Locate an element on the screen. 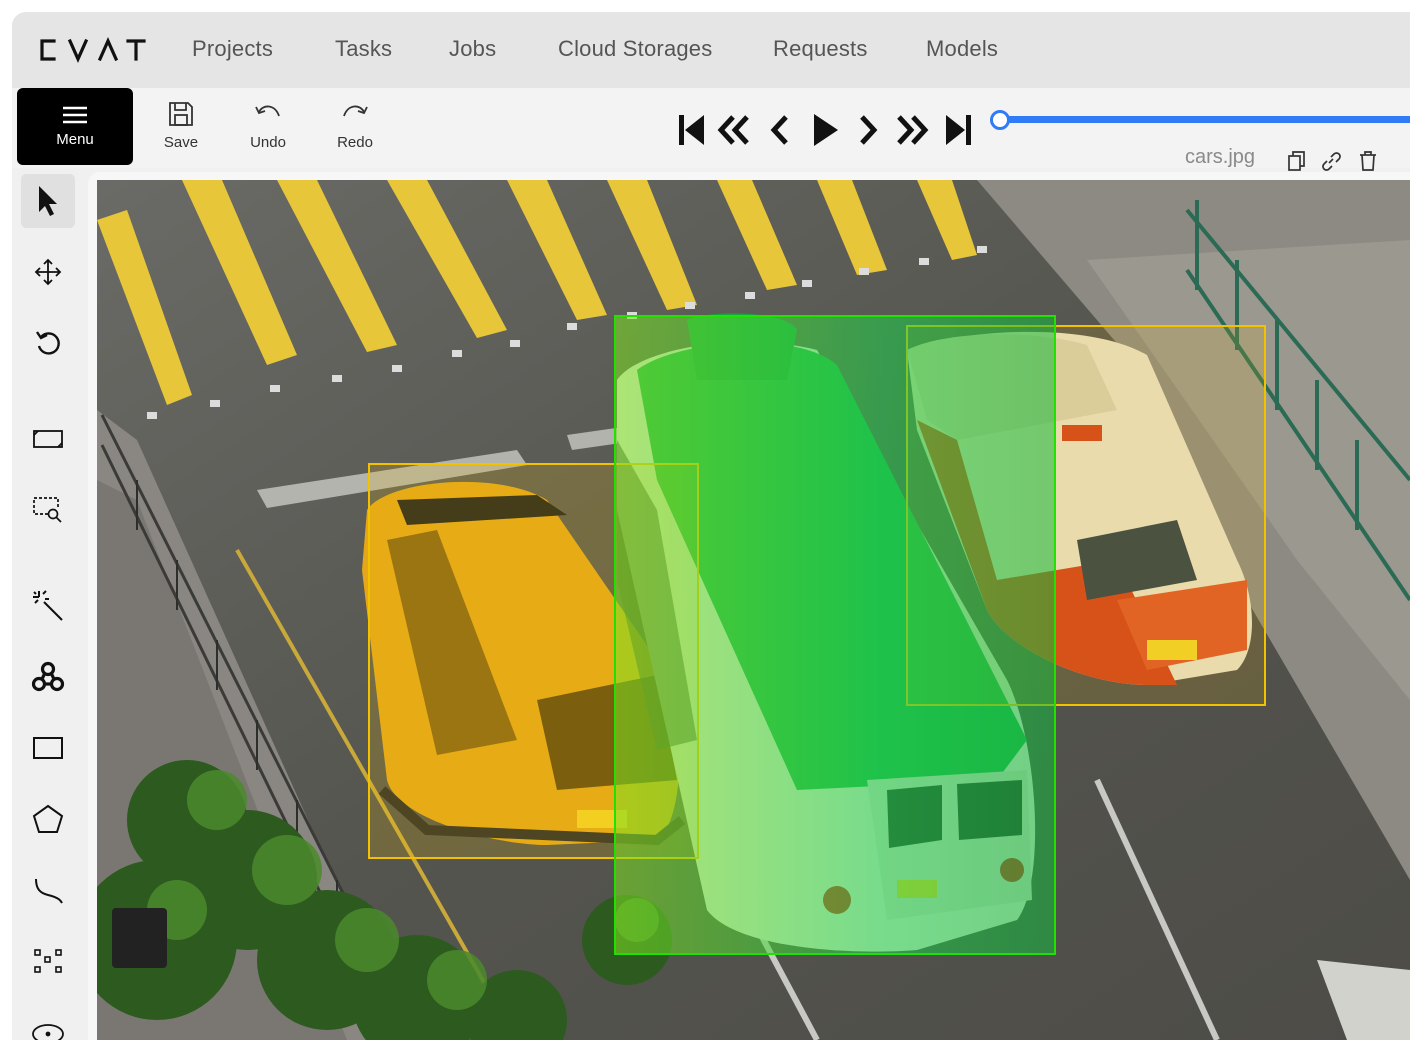  cvat-logo is located at coordinates (91, 50).